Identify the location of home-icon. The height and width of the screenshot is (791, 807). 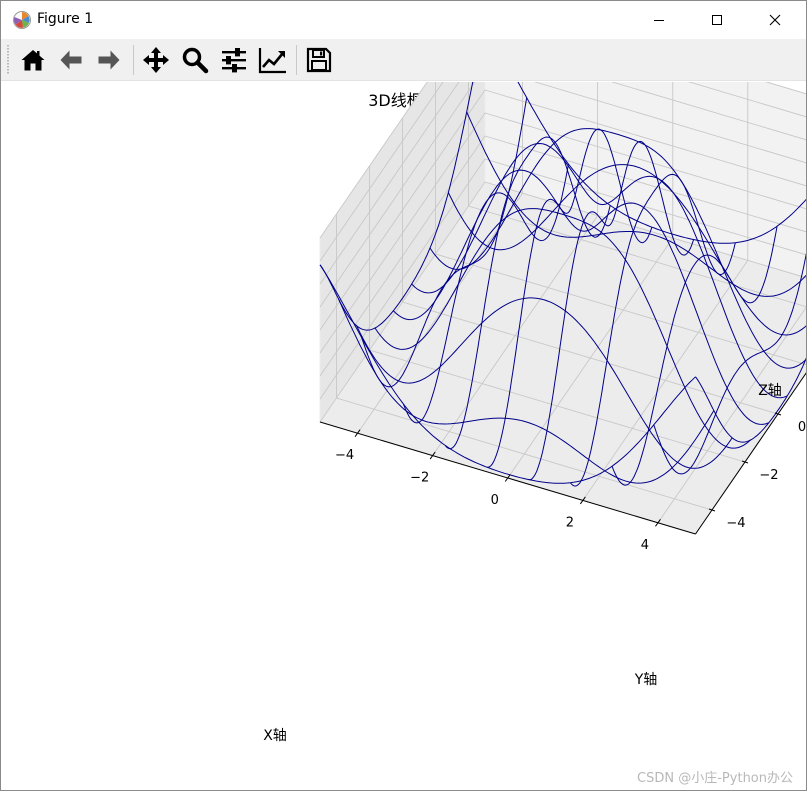
(33, 60).